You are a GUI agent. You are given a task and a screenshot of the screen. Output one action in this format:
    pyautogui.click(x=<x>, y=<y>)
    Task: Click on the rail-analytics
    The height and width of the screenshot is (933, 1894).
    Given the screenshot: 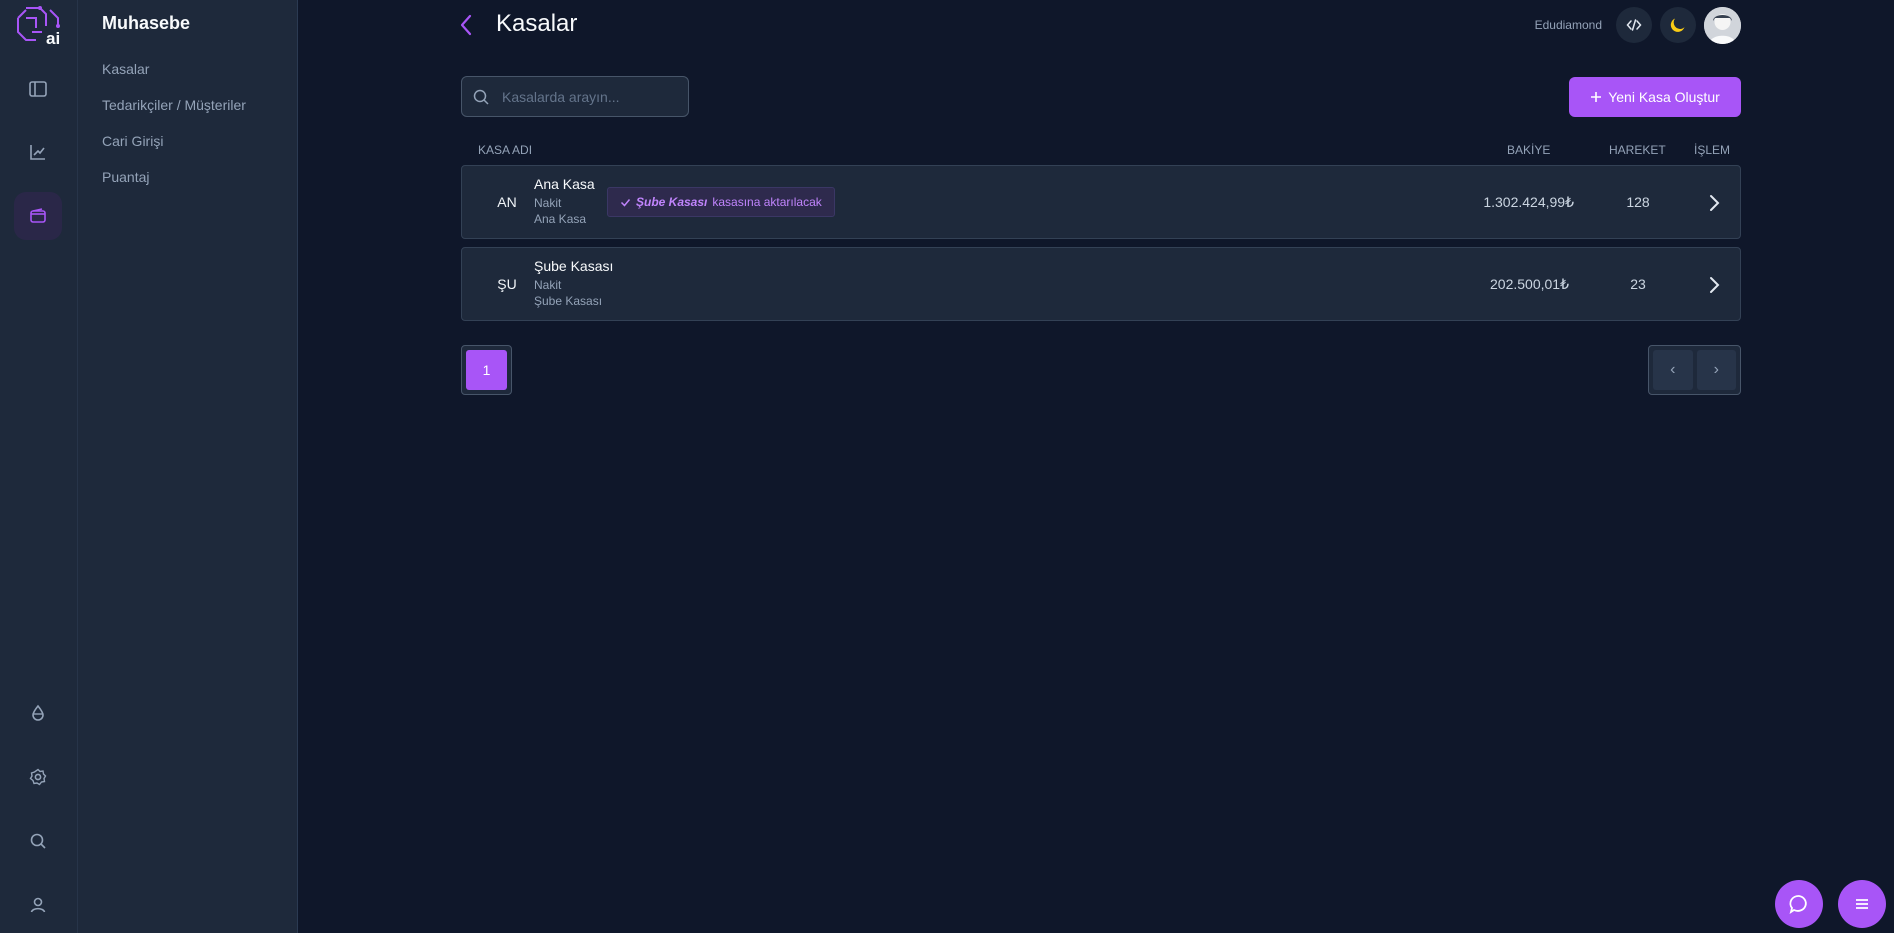 What is the action you would take?
    pyautogui.click(x=38, y=152)
    